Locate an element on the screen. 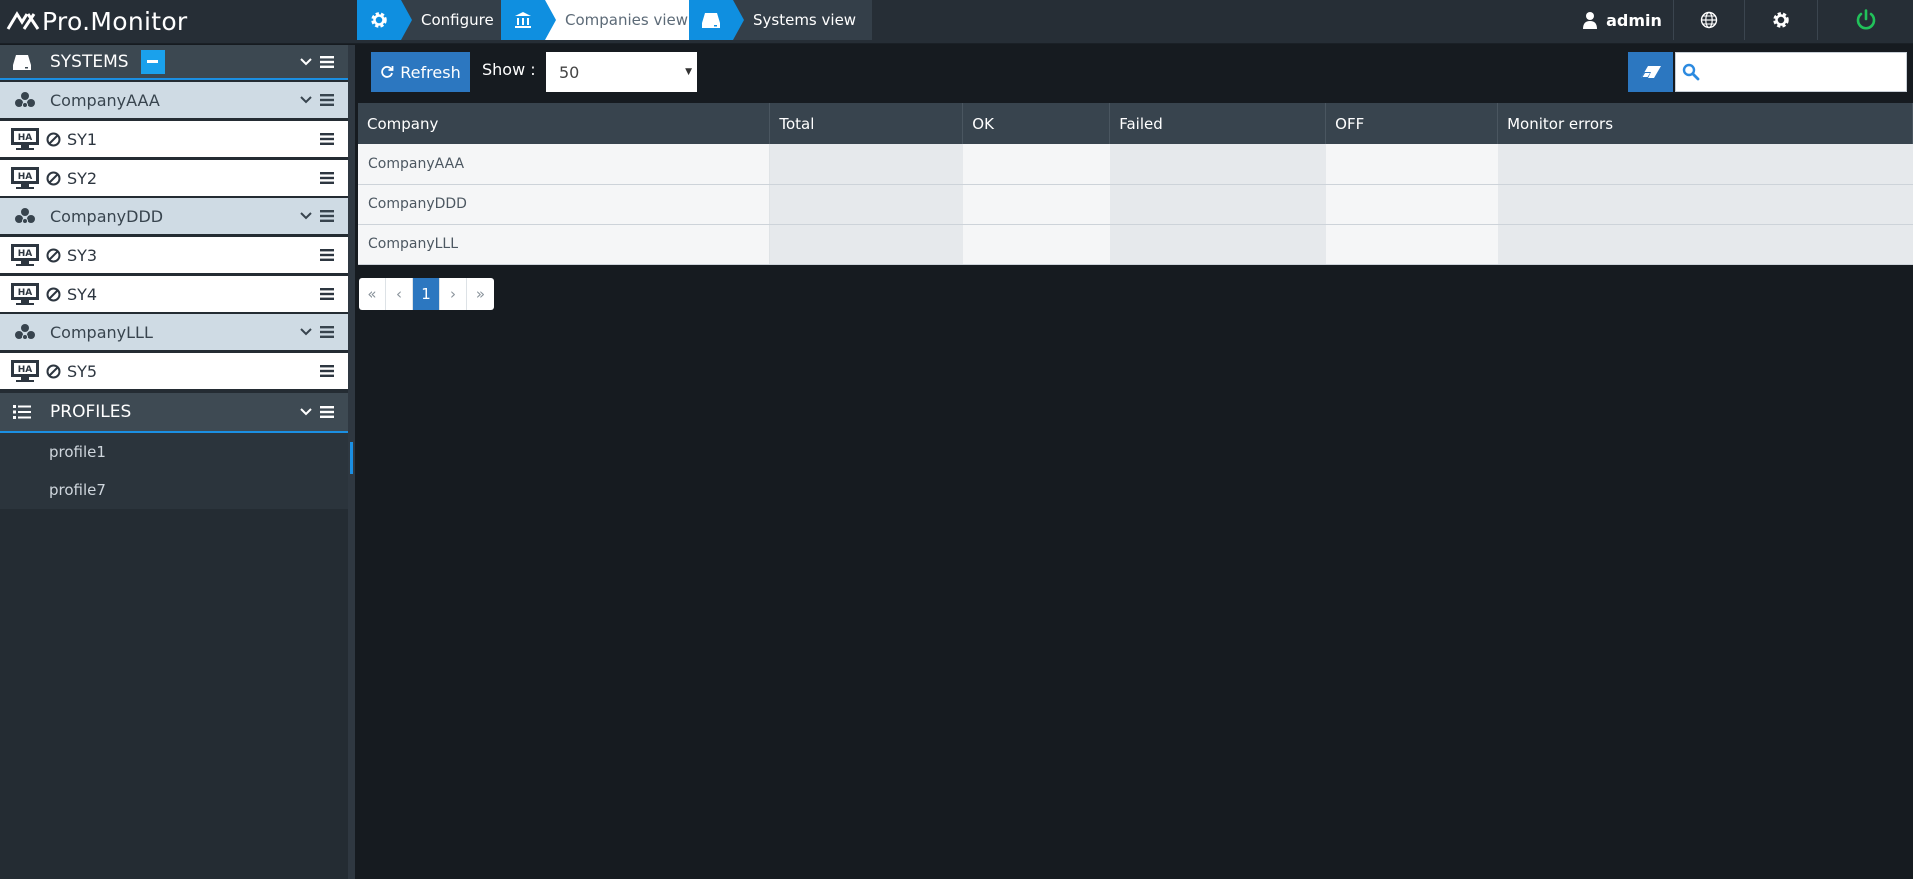  user-name: admin is located at coordinates (1634, 20).